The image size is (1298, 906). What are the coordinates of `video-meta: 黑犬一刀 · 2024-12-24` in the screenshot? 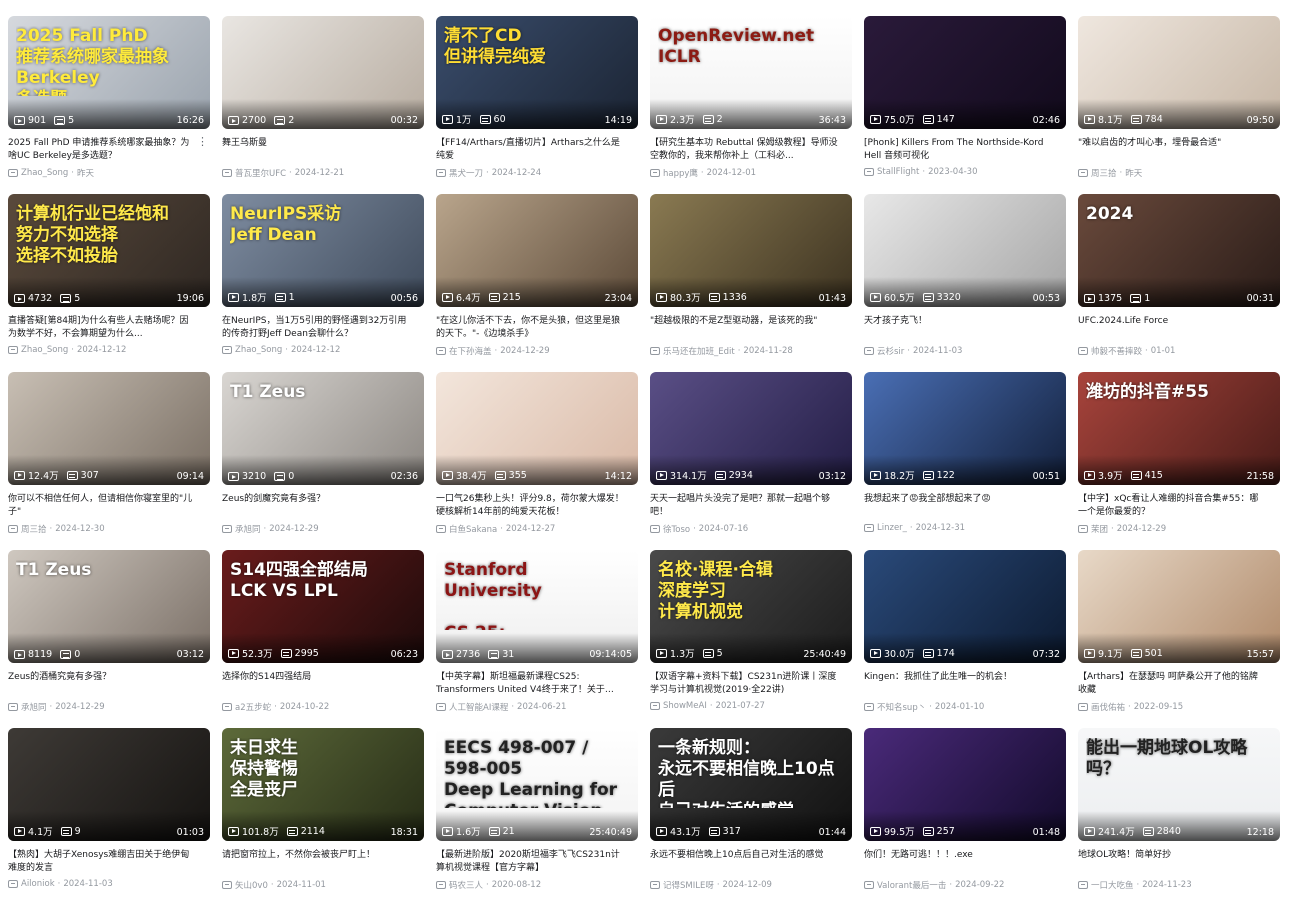 It's located at (537, 173).